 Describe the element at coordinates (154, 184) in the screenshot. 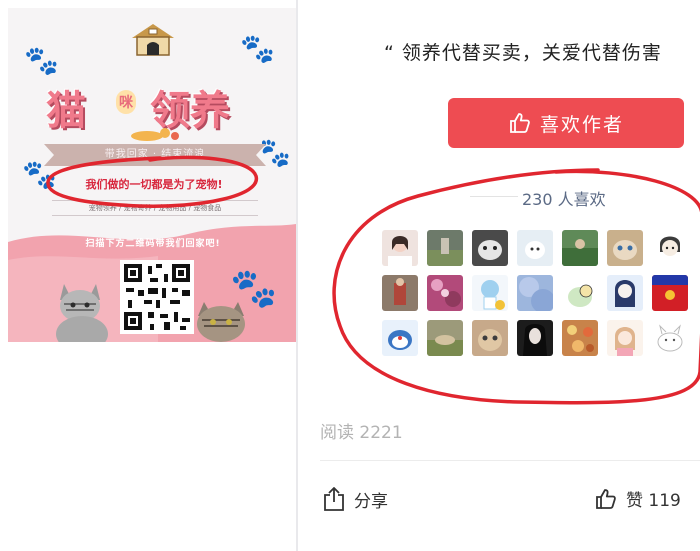

I see `poster-slogan: 我们做的一切都是为了宠物!` at that location.